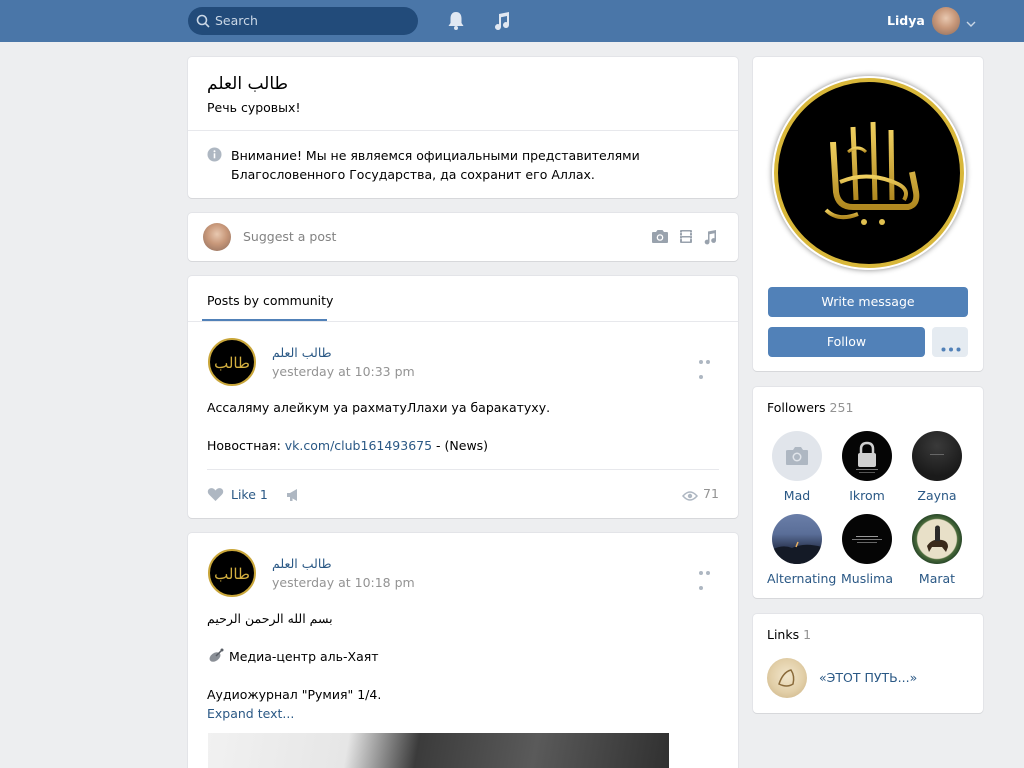 The image size is (1024, 768). I want to click on video-icon, so click(686, 238).